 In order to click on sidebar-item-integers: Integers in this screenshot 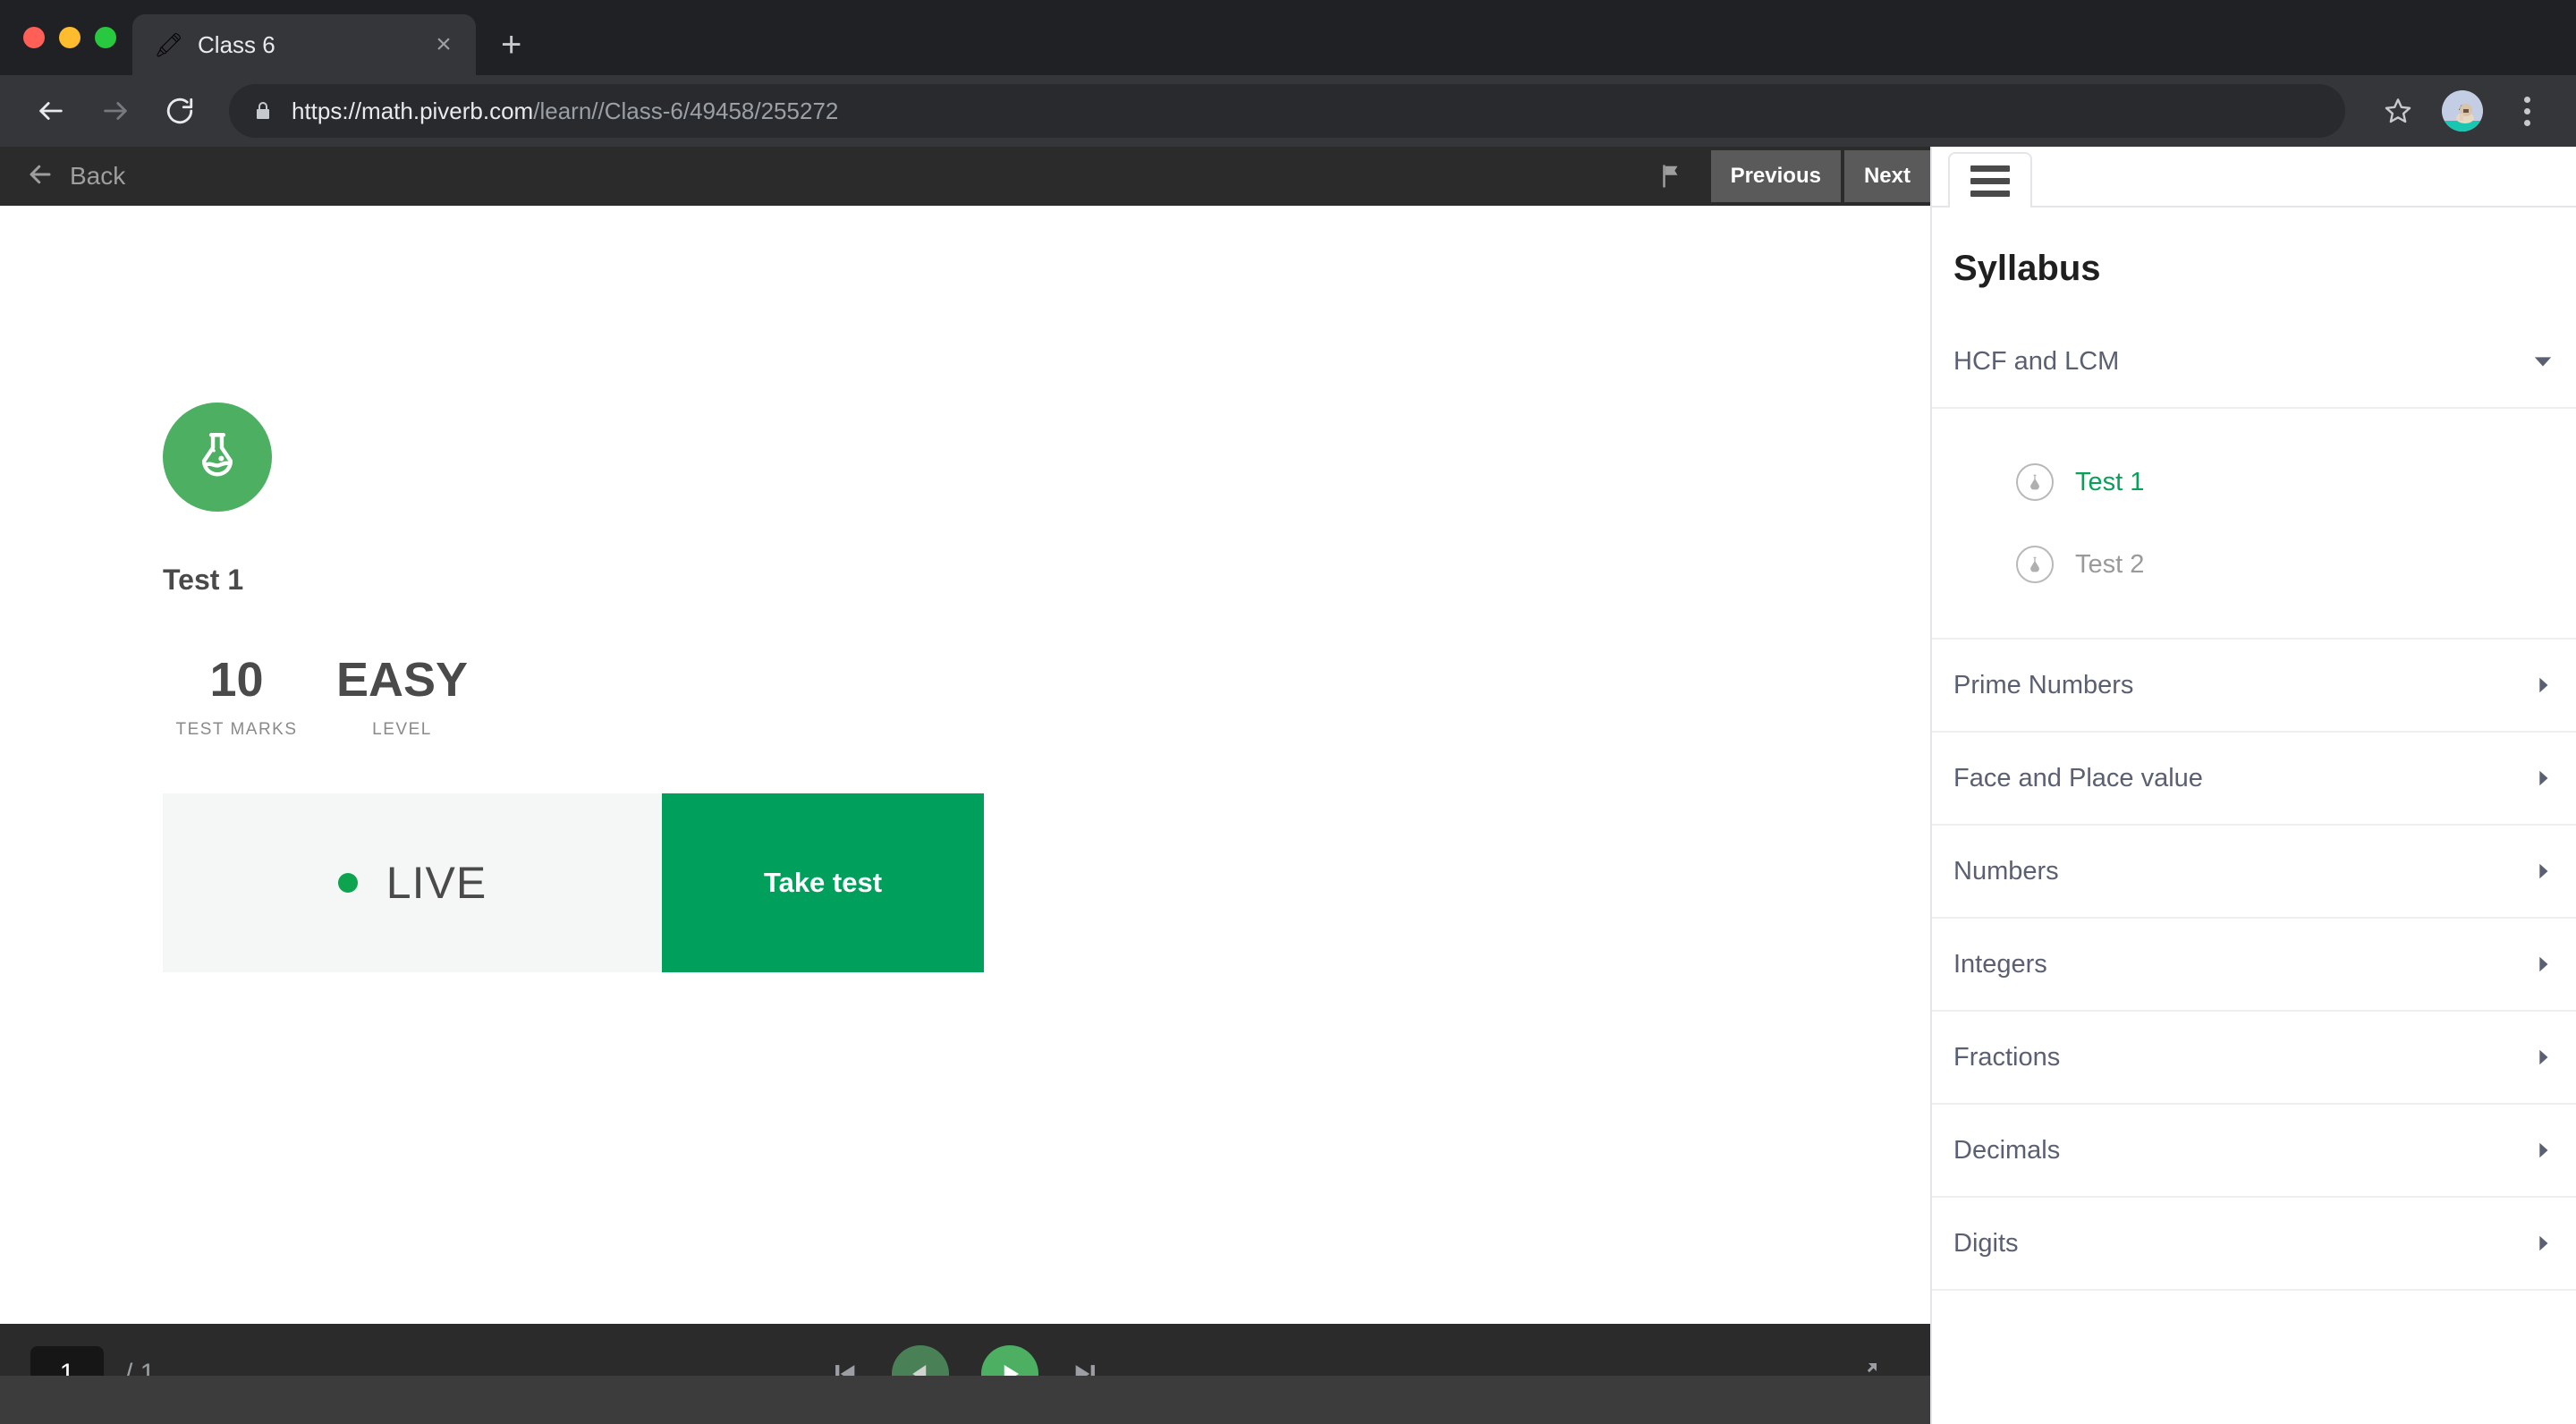, I will do `click(2254, 965)`.